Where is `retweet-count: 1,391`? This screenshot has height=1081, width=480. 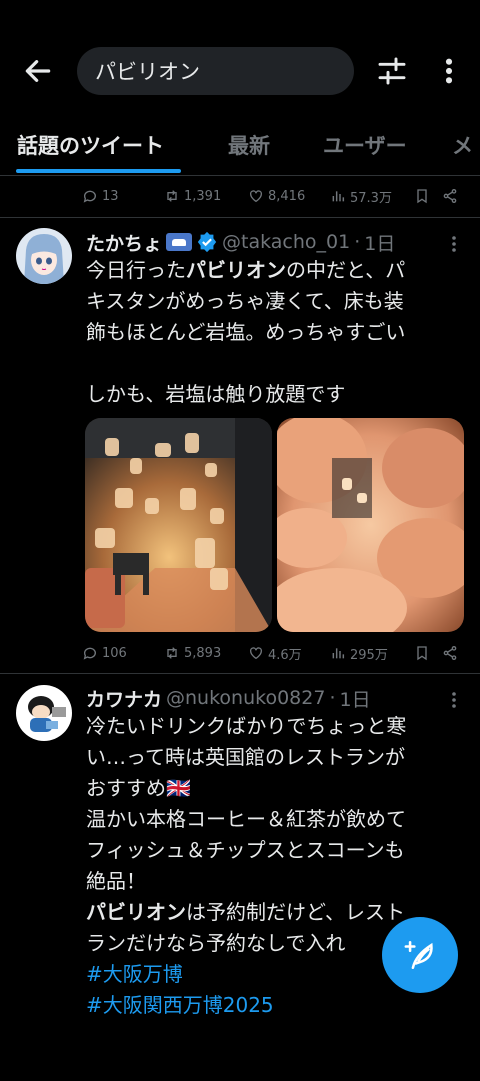 retweet-count: 1,391 is located at coordinates (203, 196).